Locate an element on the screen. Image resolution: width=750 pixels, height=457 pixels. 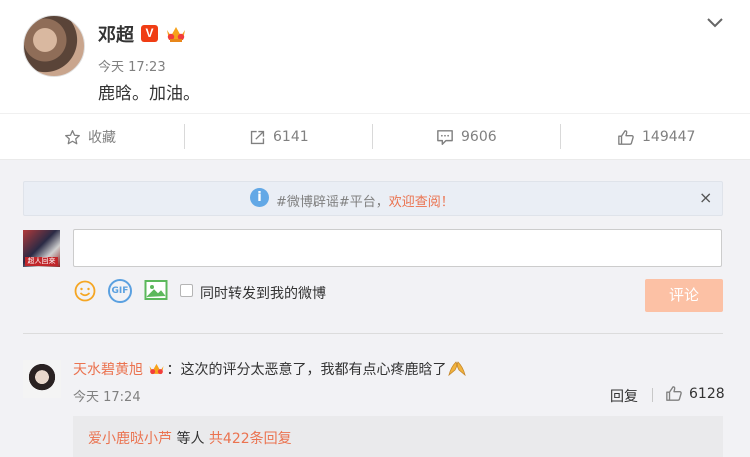
section-divider is located at coordinates (373, 333).